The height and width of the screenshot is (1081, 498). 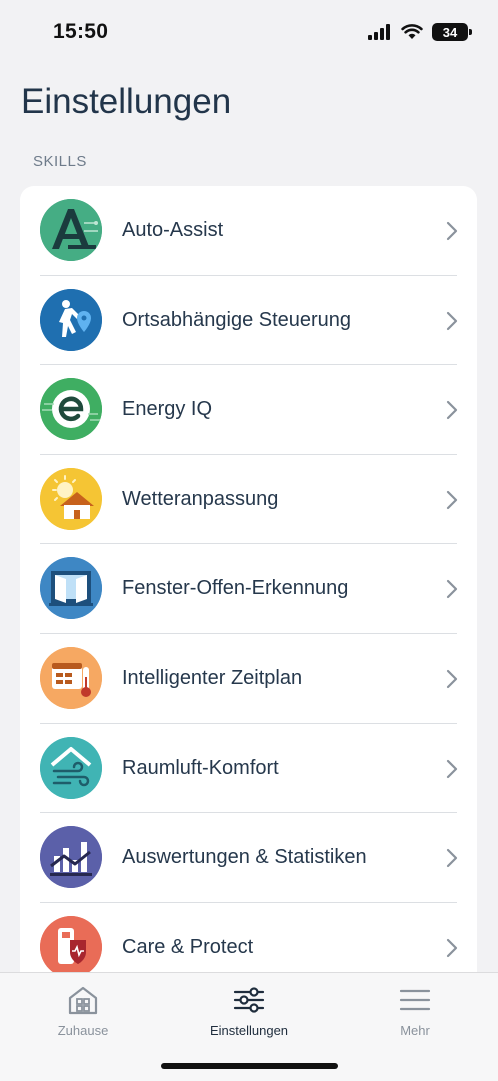 What do you see at coordinates (71, 498) in the screenshot?
I see `weather-house-icon` at bounding box center [71, 498].